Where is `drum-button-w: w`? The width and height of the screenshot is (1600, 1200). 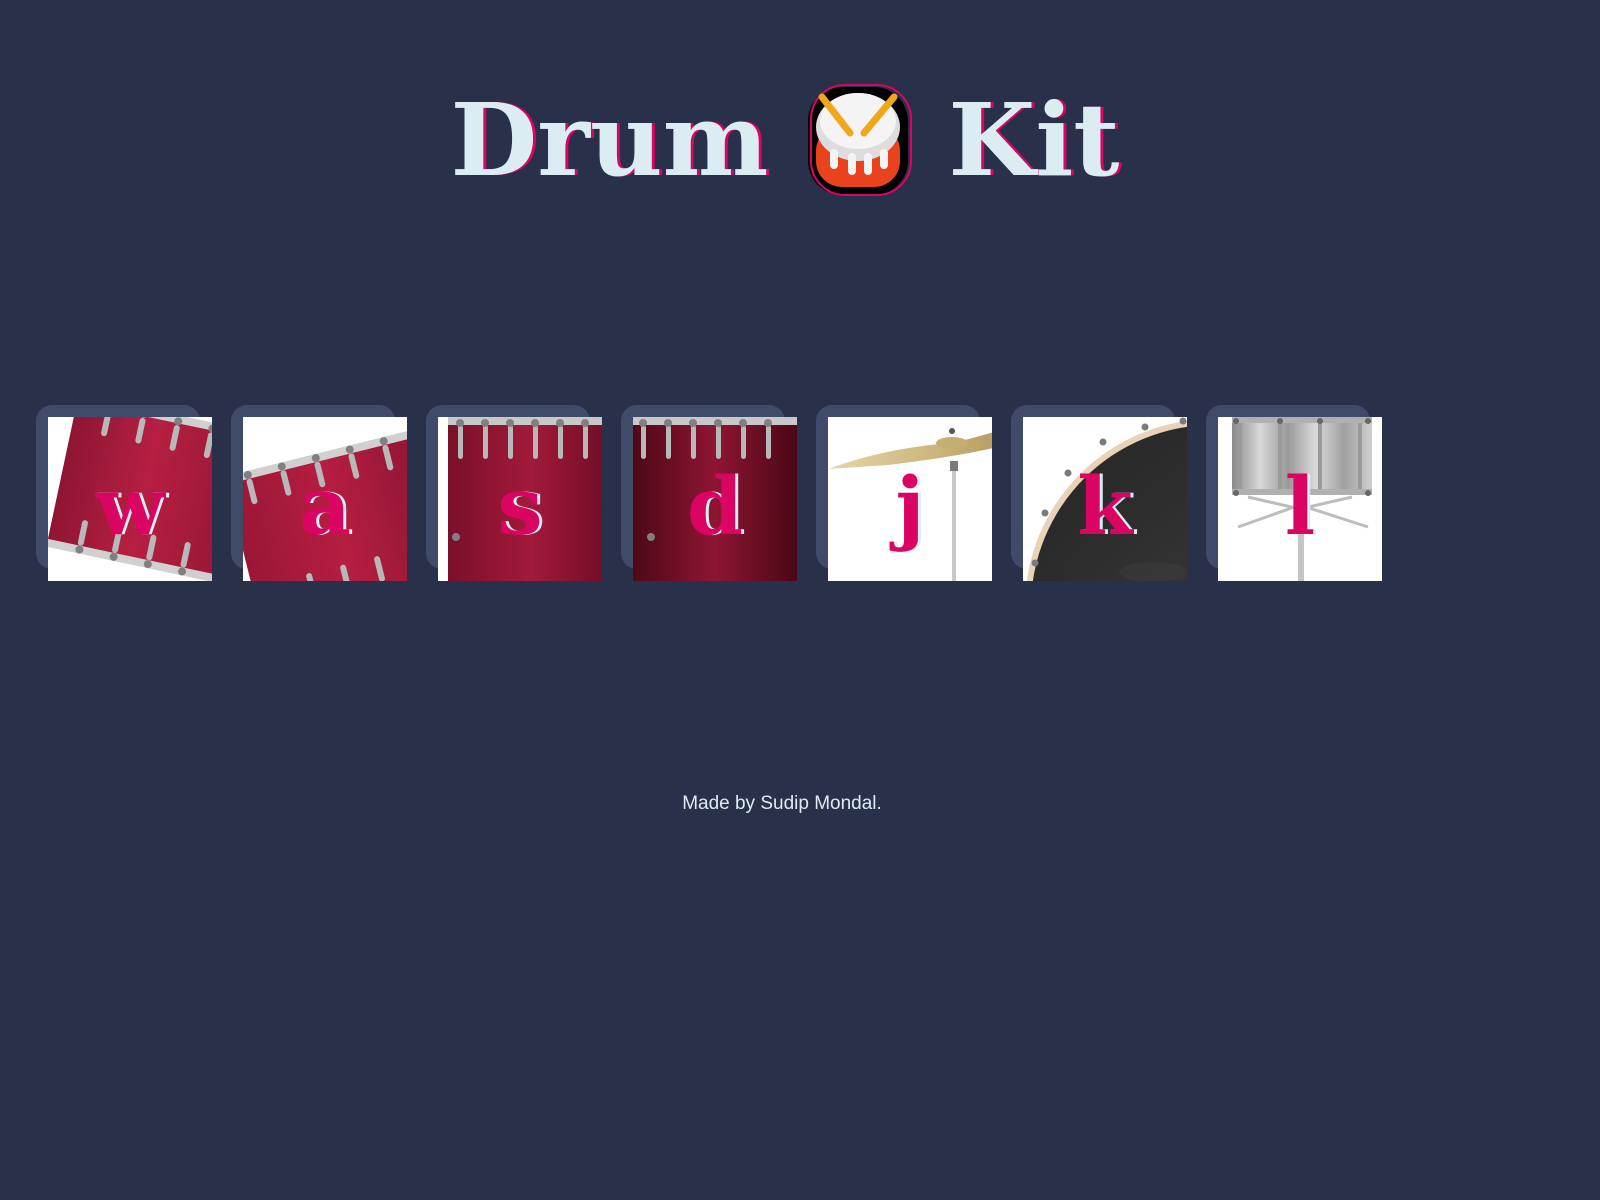 drum-button-w: w is located at coordinates (124, 493).